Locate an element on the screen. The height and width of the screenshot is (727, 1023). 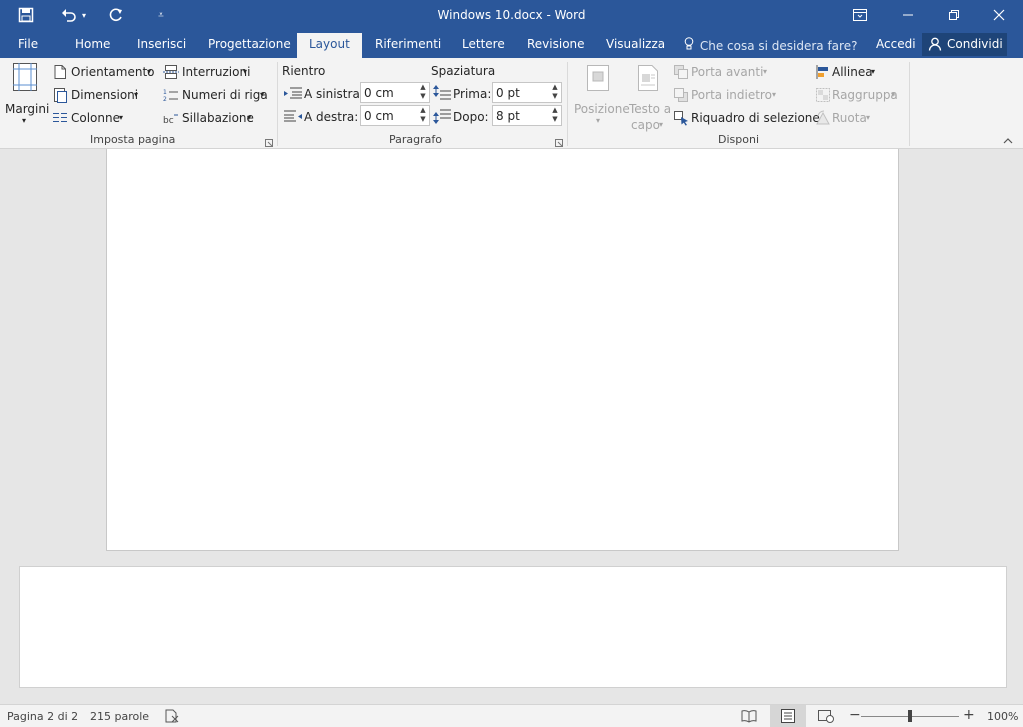
tab-home: Home is located at coordinates (92, 44).